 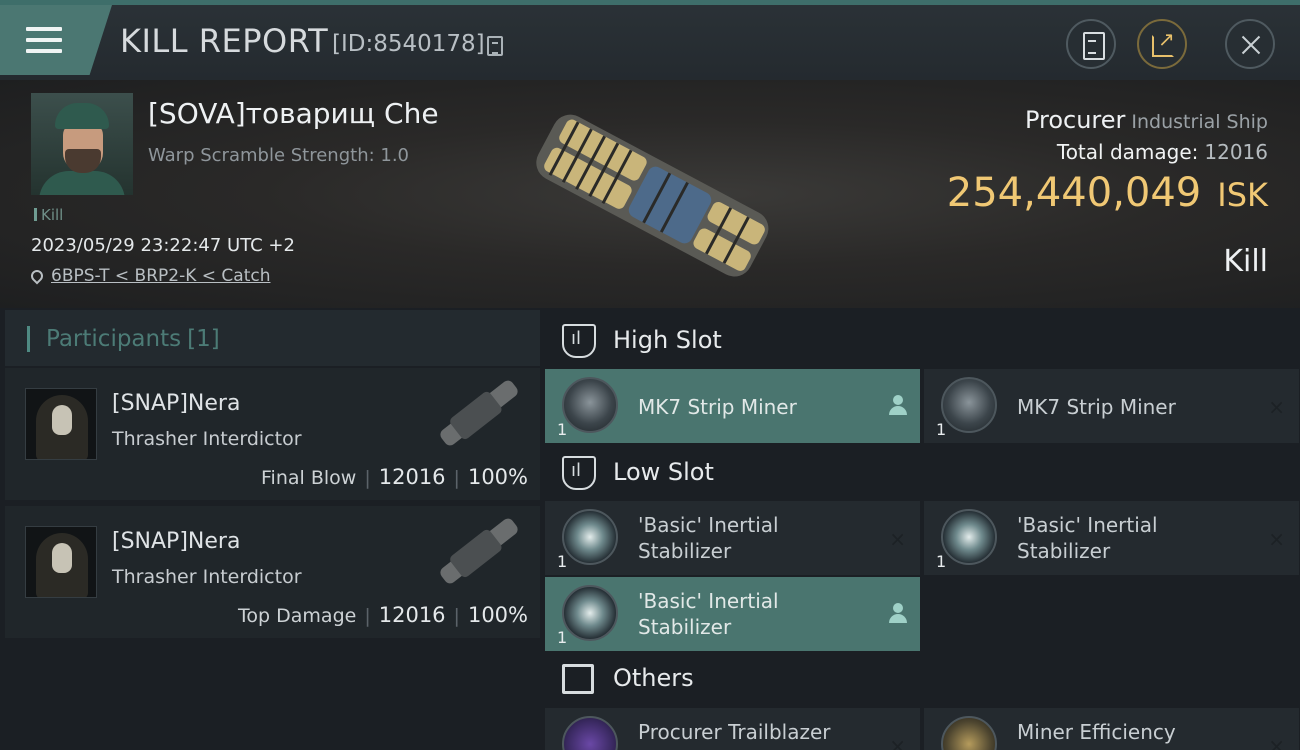 What do you see at coordinates (969, 733) in the screenshot?
I see `rig-icon` at bounding box center [969, 733].